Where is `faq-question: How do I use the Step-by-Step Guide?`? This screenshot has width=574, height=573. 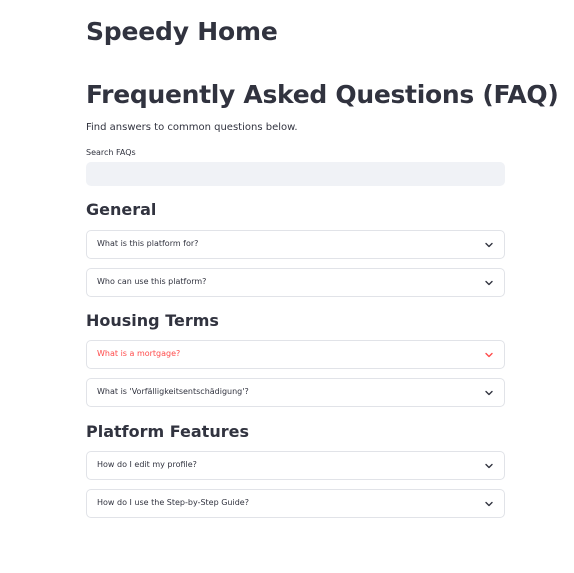 faq-question: How do I use the Step-by-Step Guide? is located at coordinates (173, 502).